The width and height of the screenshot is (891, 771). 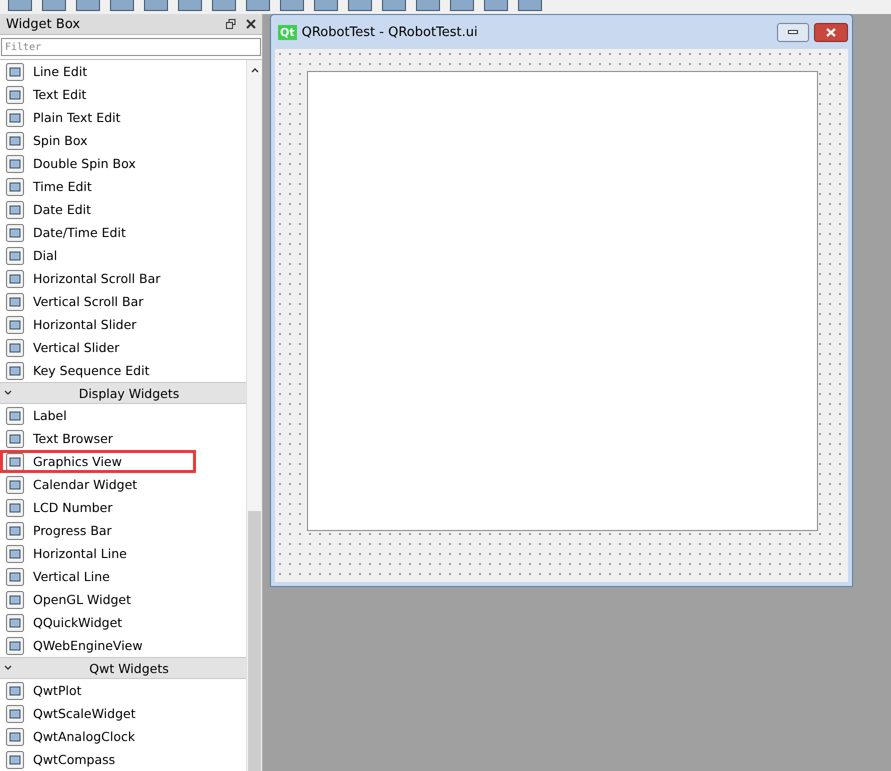 I want to click on category-header: Display Widgets, so click(x=123, y=393).